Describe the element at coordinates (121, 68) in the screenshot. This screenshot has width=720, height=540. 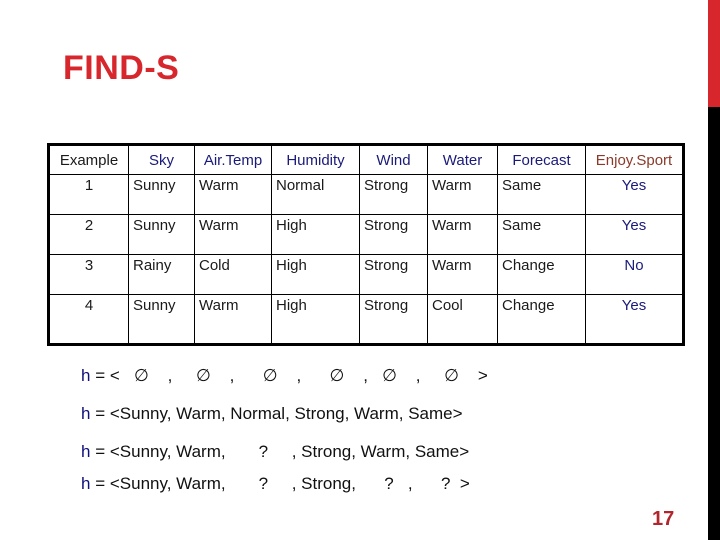
I see `slide-title: FIND-S` at that location.